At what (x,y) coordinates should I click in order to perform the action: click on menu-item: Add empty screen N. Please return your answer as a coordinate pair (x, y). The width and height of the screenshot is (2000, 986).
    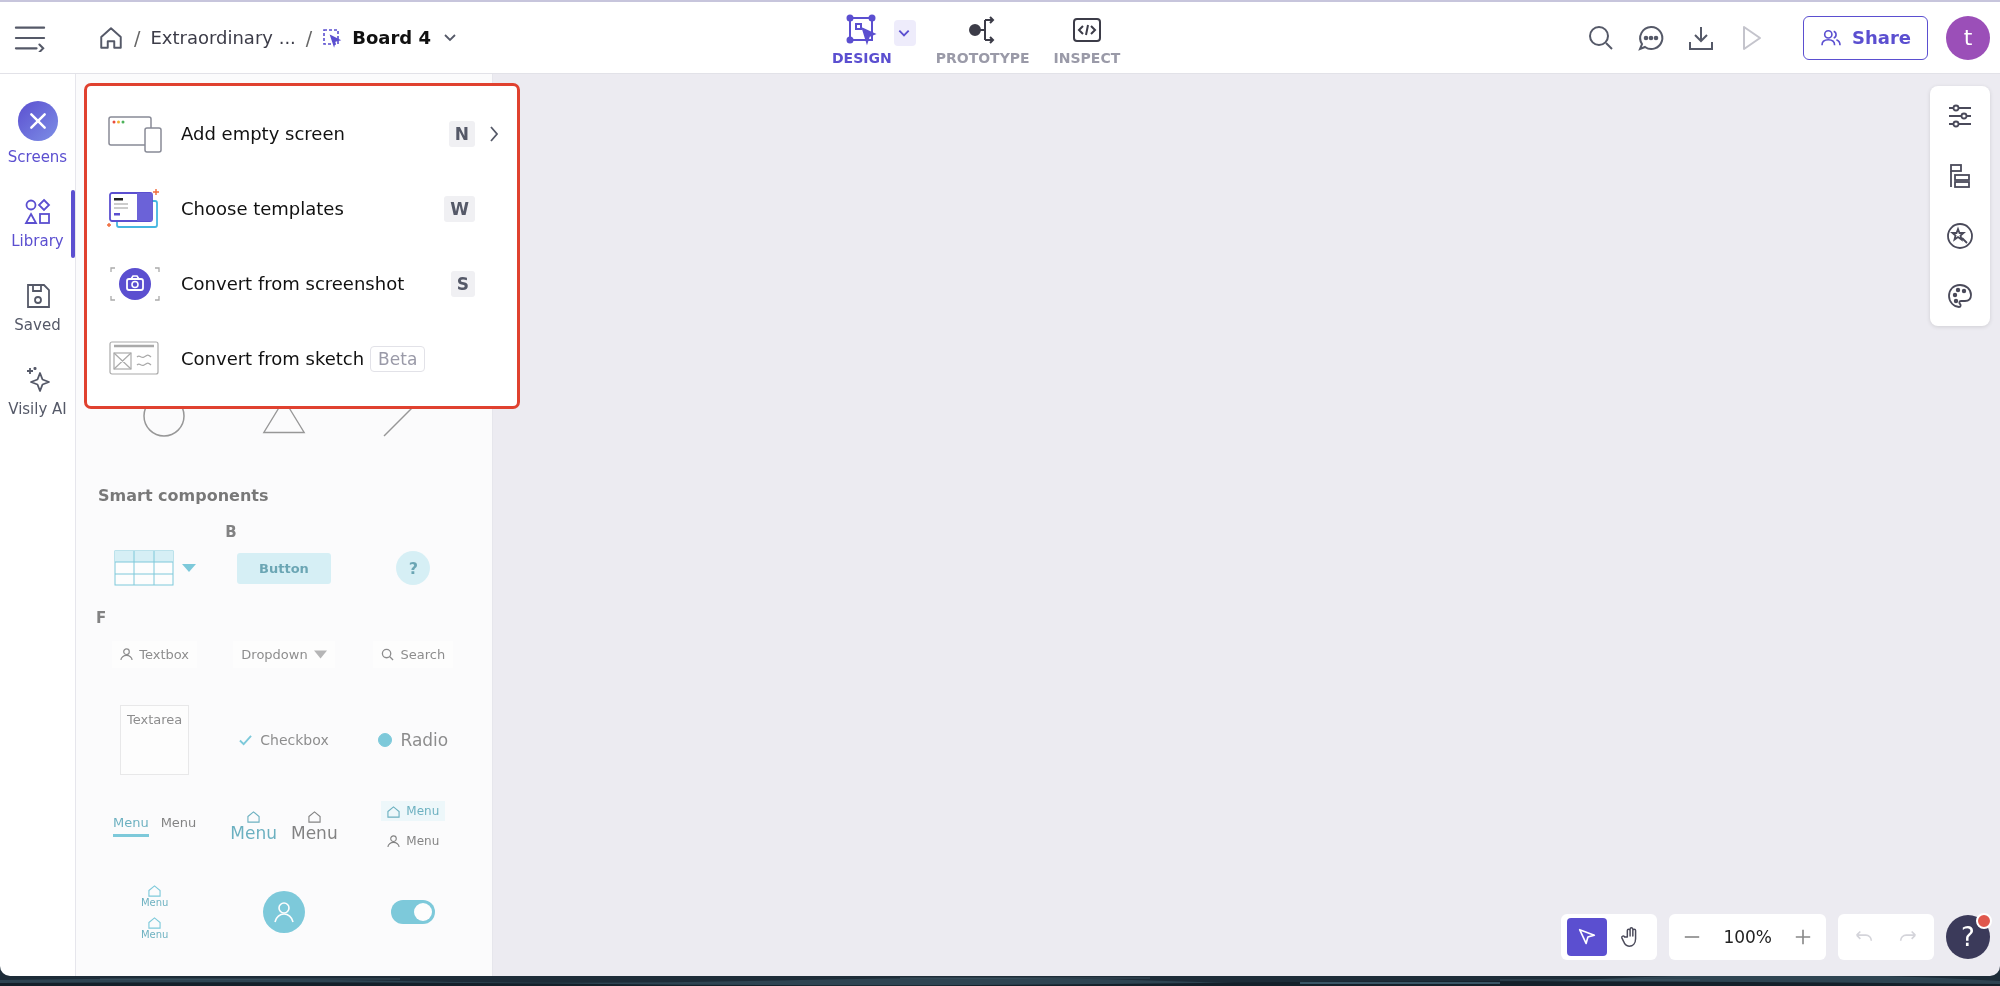
    Looking at the image, I should click on (302, 133).